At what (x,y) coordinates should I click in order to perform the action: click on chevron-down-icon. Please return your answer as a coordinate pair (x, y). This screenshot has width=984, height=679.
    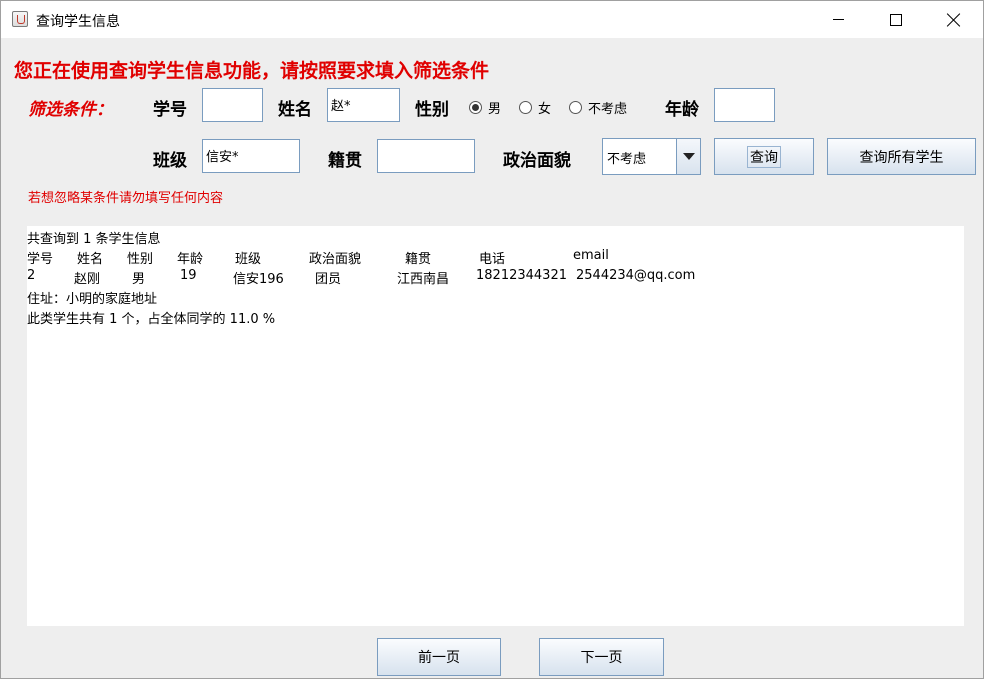
    Looking at the image, I should click on (688, 156).